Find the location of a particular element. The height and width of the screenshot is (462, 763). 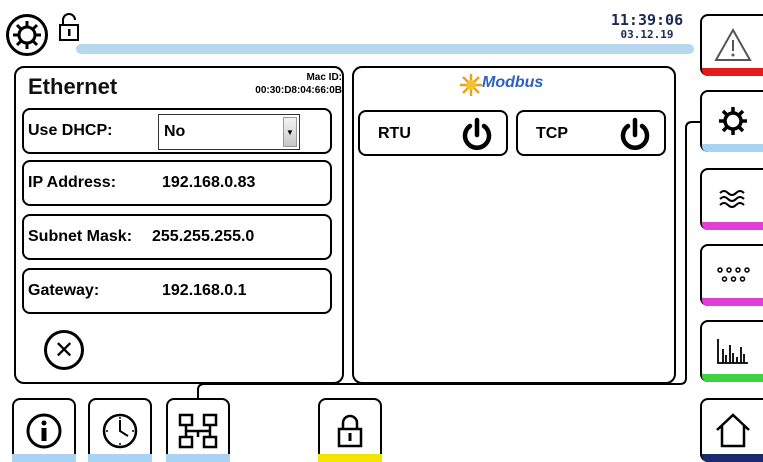

mac-id-value: 00:30:D8:04:66:0B is located at coordinates (298, 90).